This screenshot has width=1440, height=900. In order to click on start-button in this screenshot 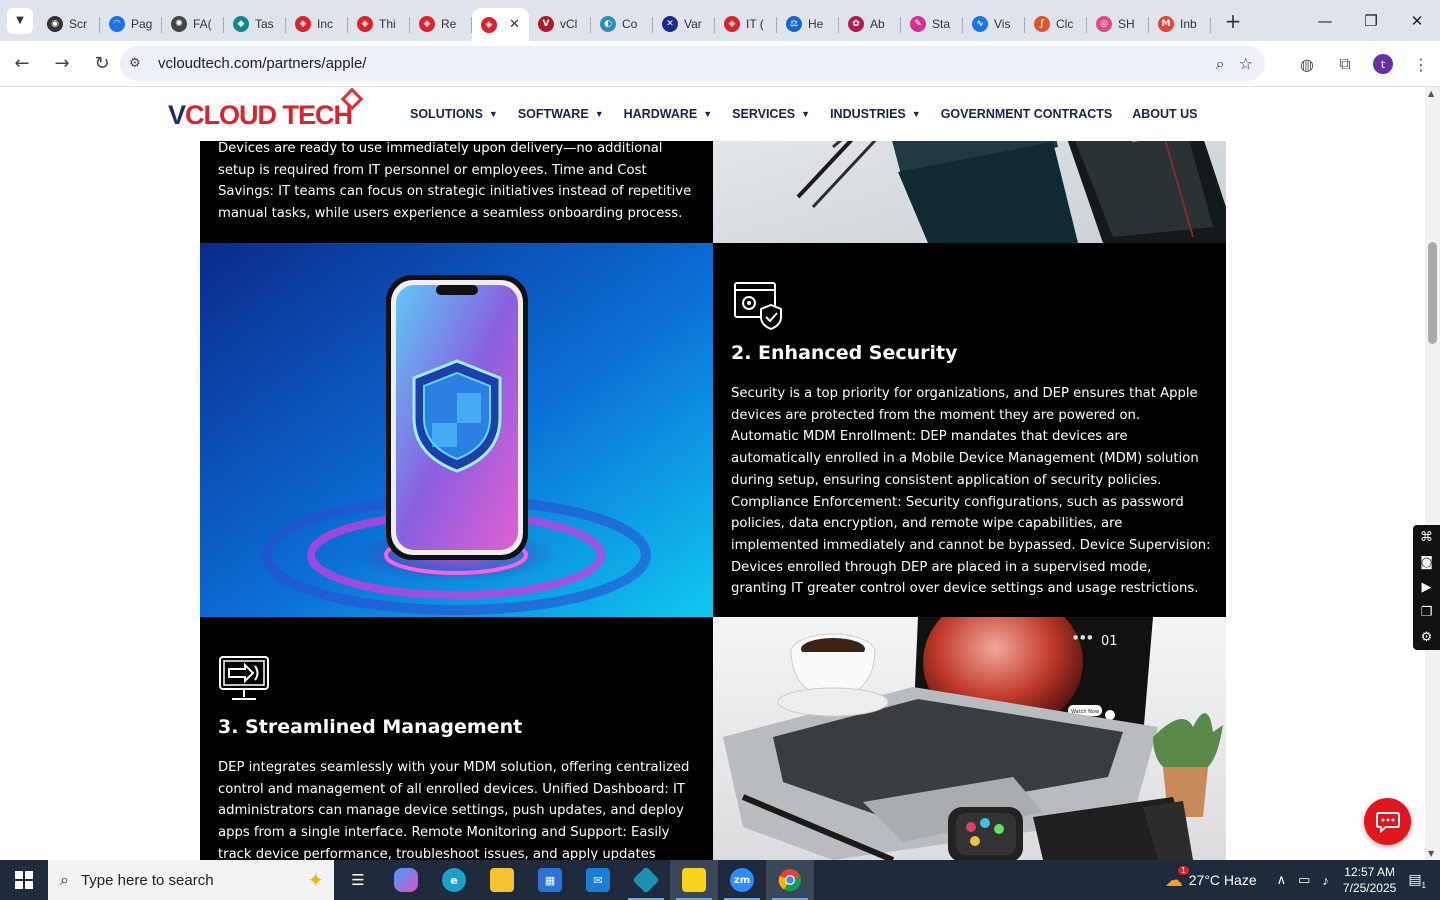, I will do `click(24, 880)`.